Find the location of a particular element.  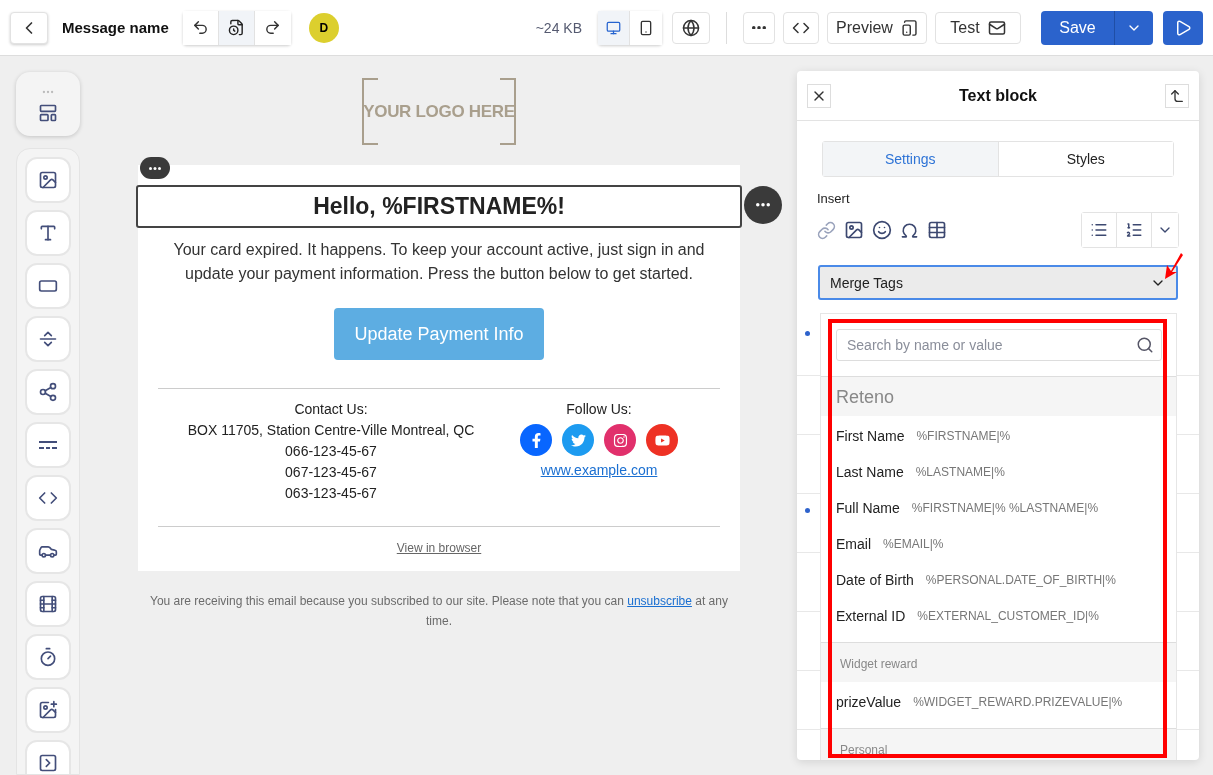

dashes-icon is located at coordinates (48, 445).